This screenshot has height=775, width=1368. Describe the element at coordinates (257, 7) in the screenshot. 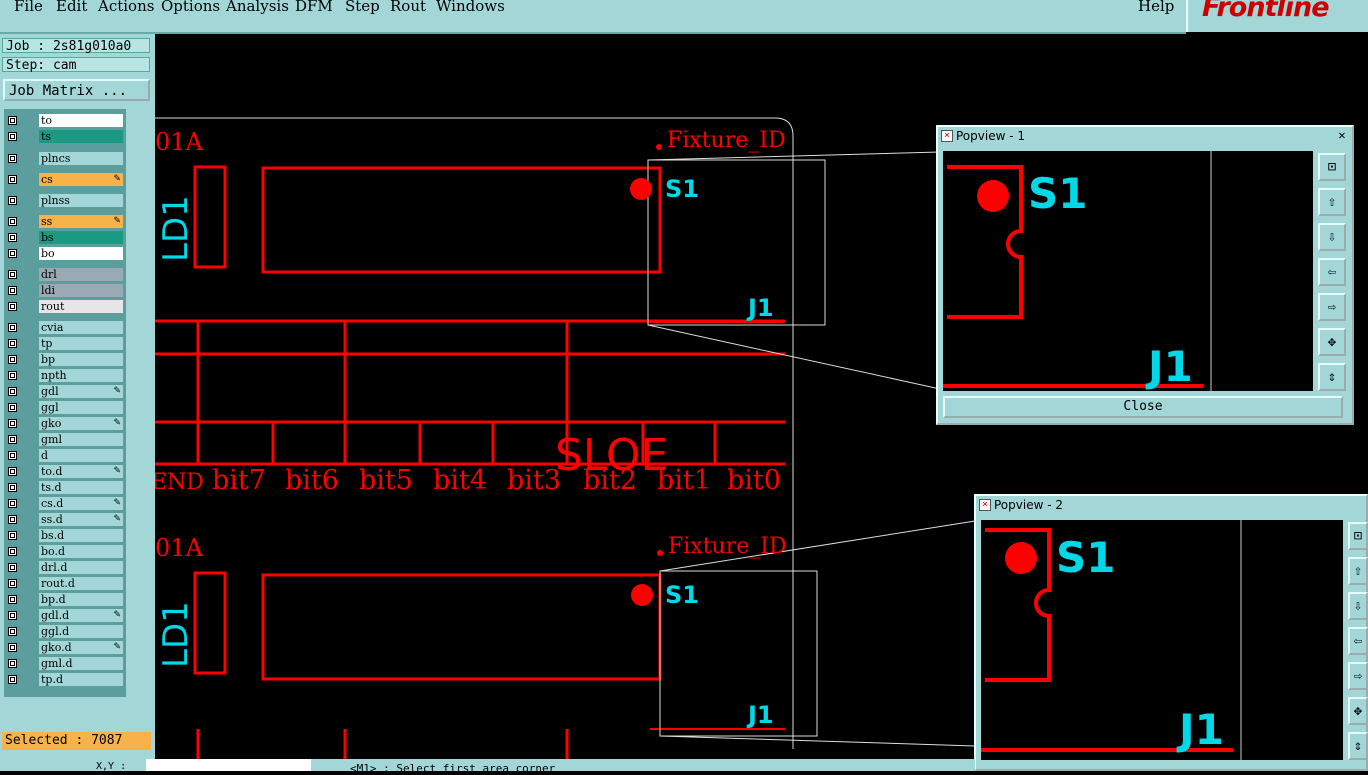

I see `menu-analysis: Analysis` at that location.